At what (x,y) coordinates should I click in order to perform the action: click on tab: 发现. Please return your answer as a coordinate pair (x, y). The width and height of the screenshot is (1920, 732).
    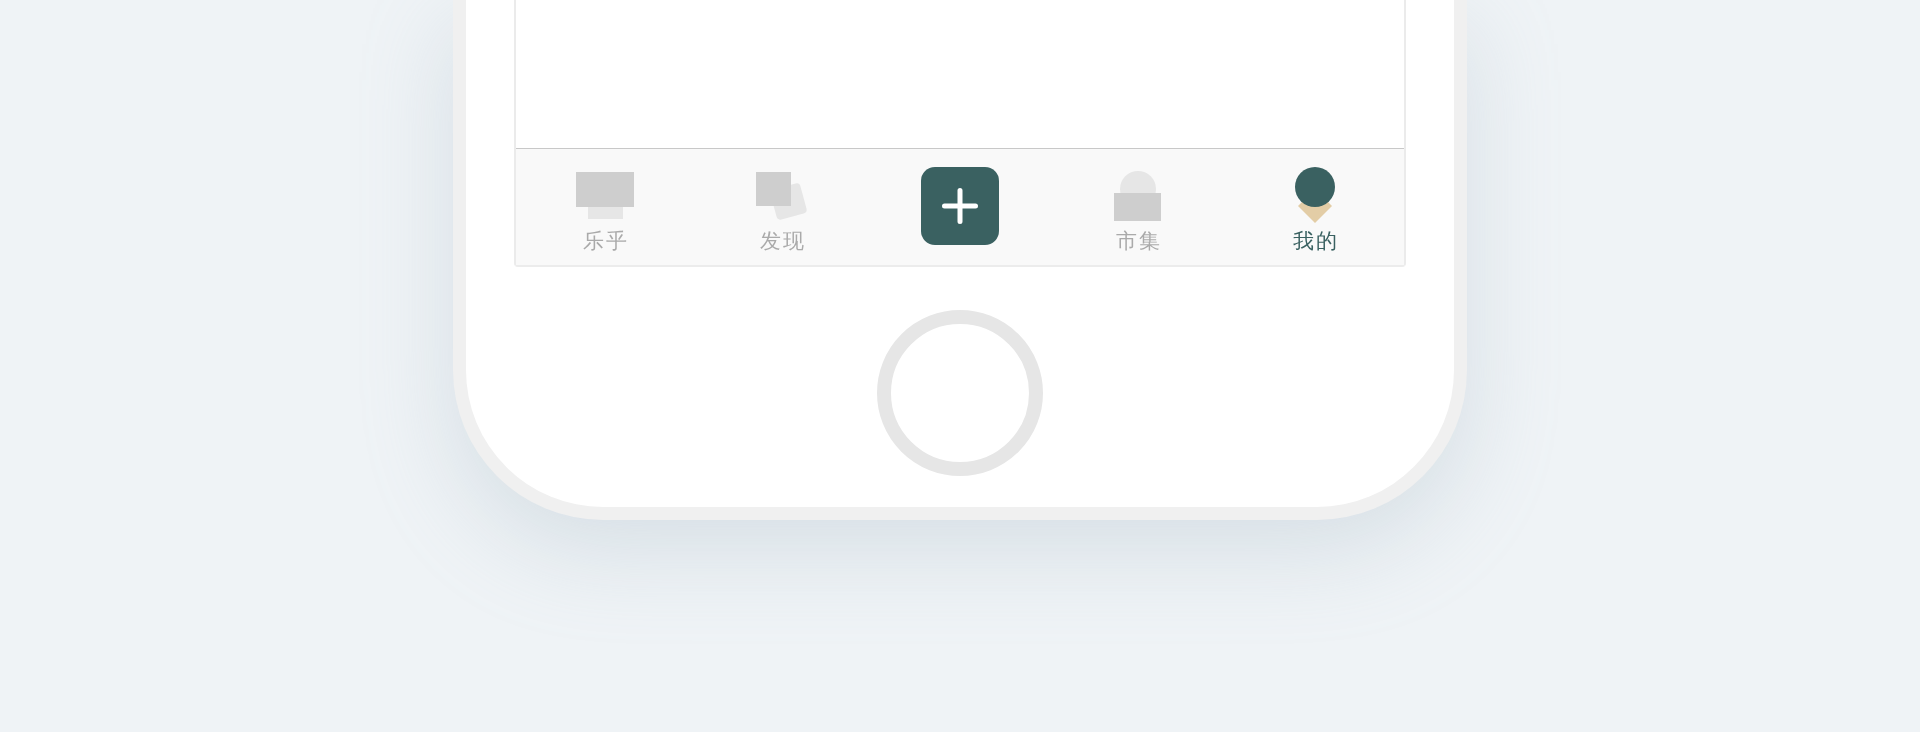
    Looking at the image, I should click on (782, 201).